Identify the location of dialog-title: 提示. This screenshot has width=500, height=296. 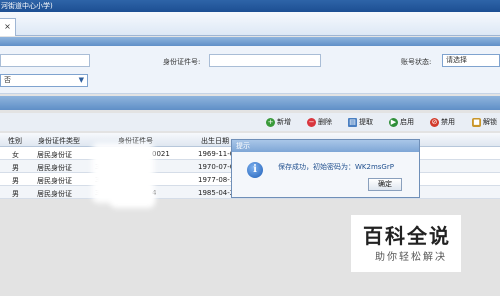
(325, 146).